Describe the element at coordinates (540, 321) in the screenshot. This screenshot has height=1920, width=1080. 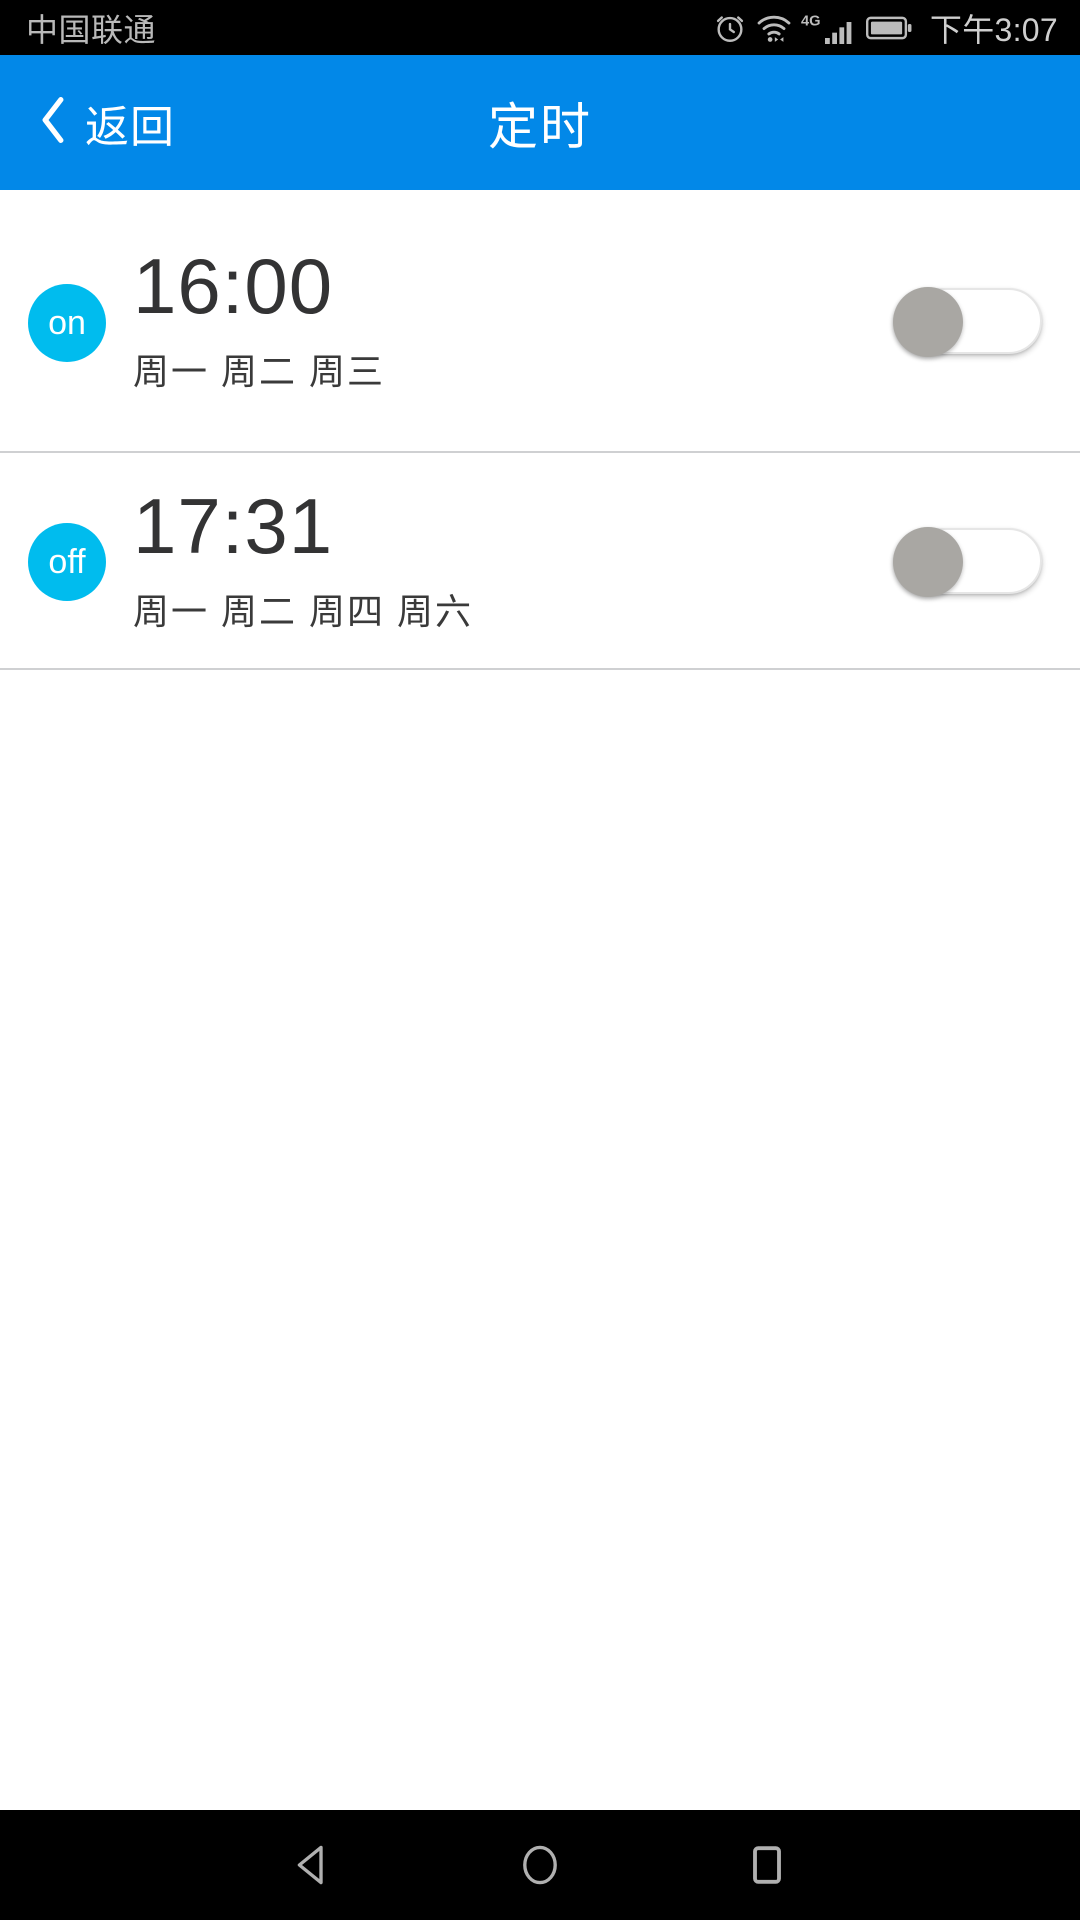
I see `timer-list-item: on 16:00 周一 周二 周三` at that location.